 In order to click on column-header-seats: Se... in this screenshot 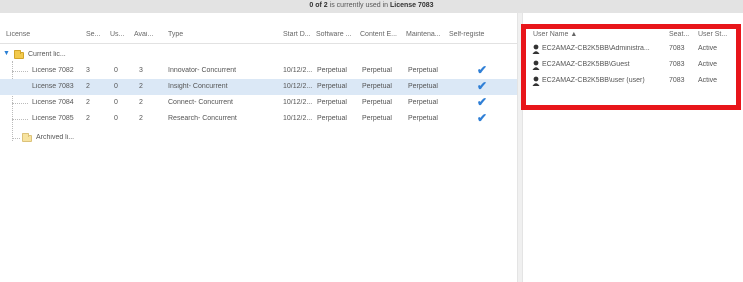, I will do `click(96, 36)`.